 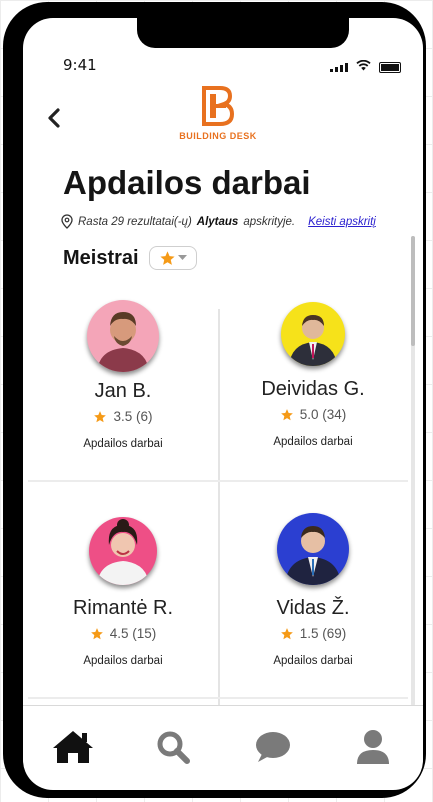 What do you see at coordinates (313, 608) in the screenshot?
I see `worker-name: Vidas Ž.` at bounding box center [313, 608].